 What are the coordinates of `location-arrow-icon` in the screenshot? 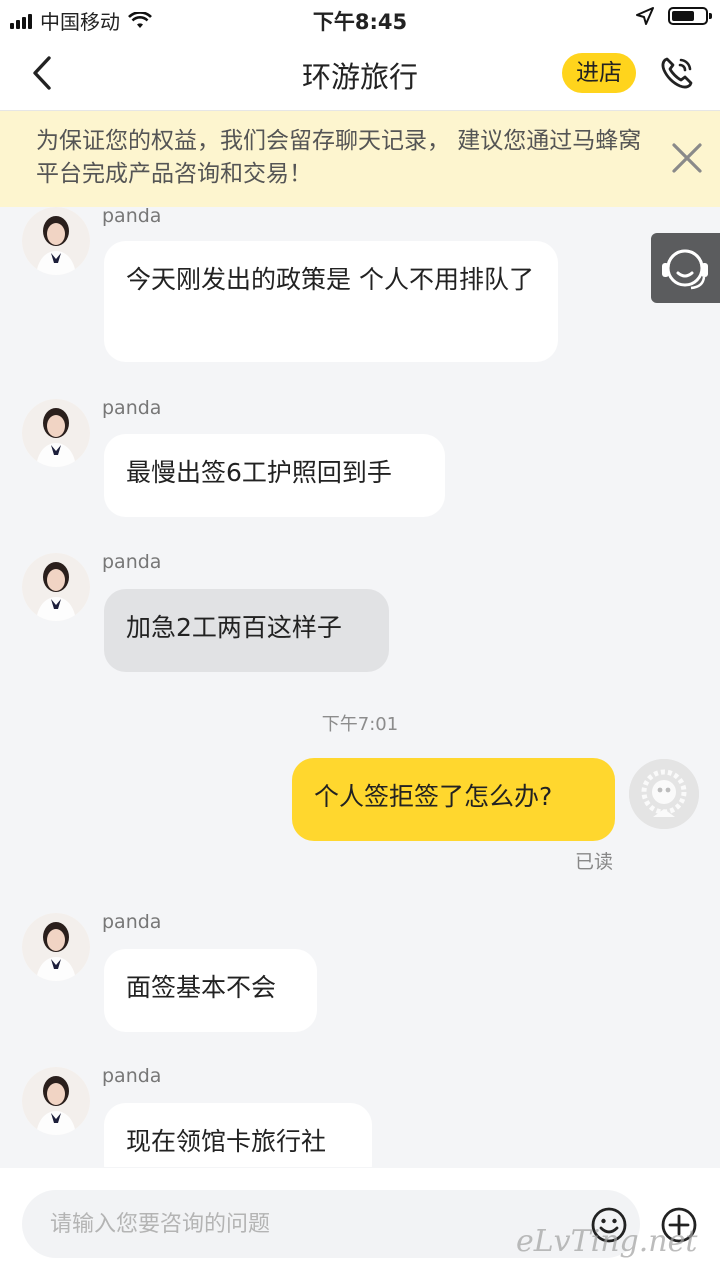 It's located at (645, 16).